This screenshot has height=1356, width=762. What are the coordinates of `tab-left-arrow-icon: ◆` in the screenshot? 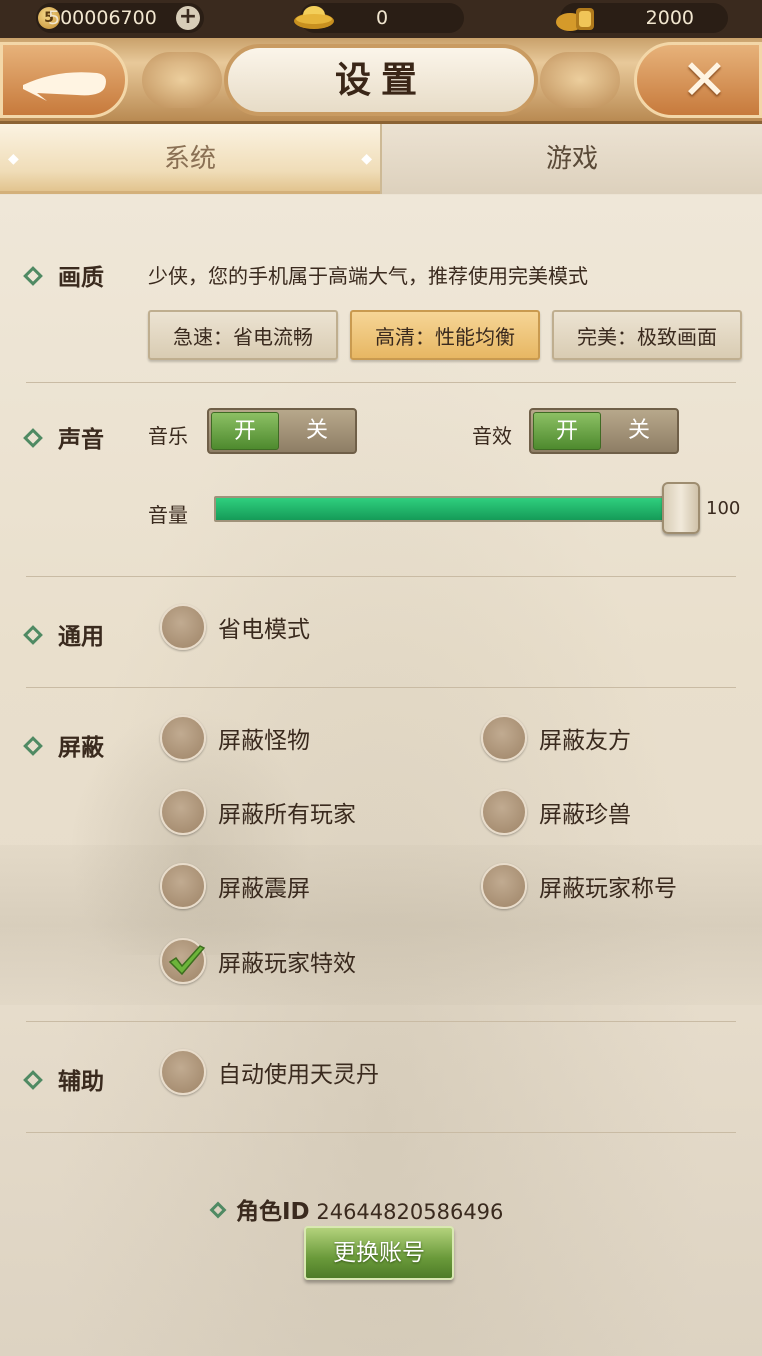 It's located at (13, 159).